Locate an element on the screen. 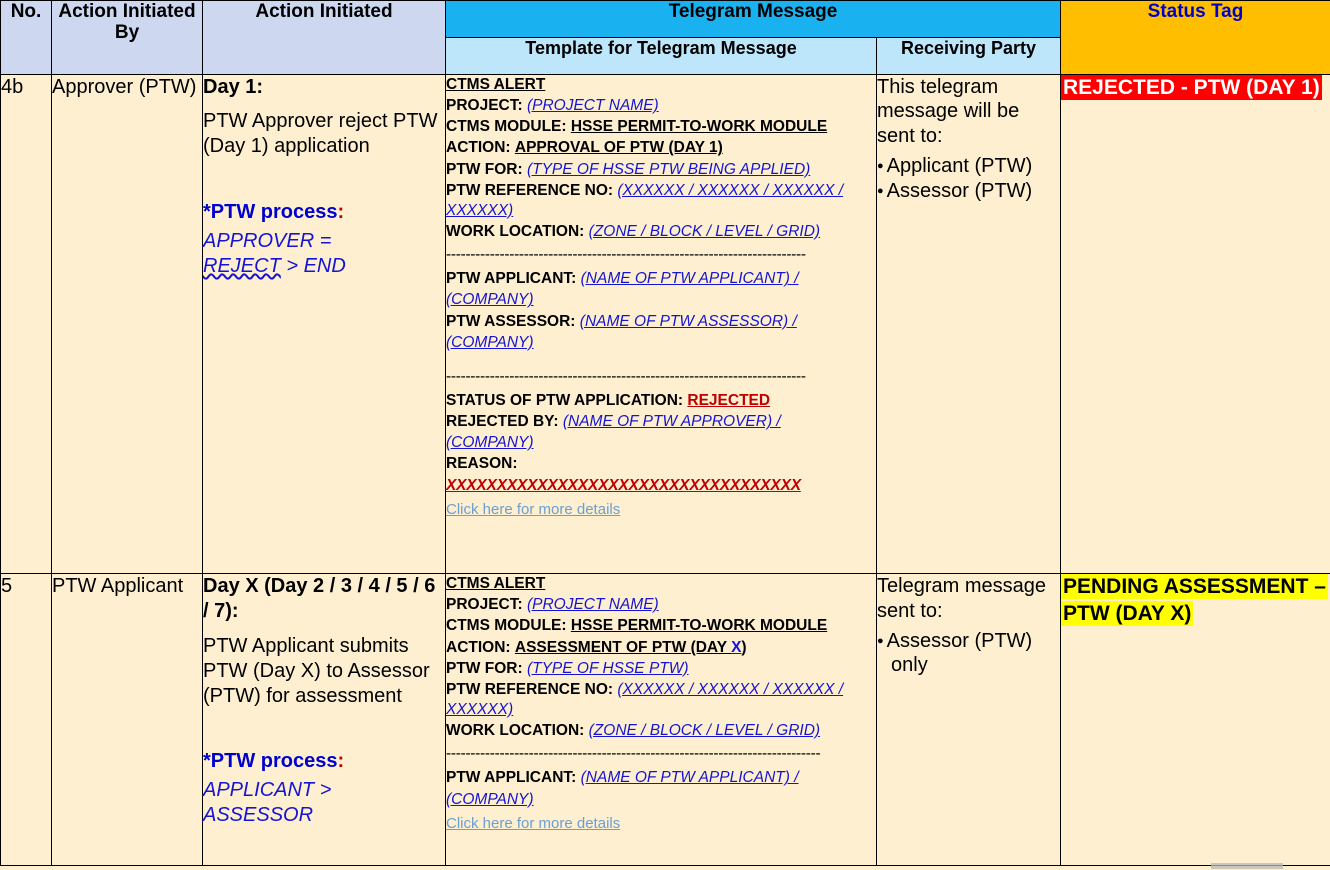 Image resolution: width=1330 pixels, height=870 pixels. process-flow-part2: ASSESSOR is located at coordinates (258, 815).